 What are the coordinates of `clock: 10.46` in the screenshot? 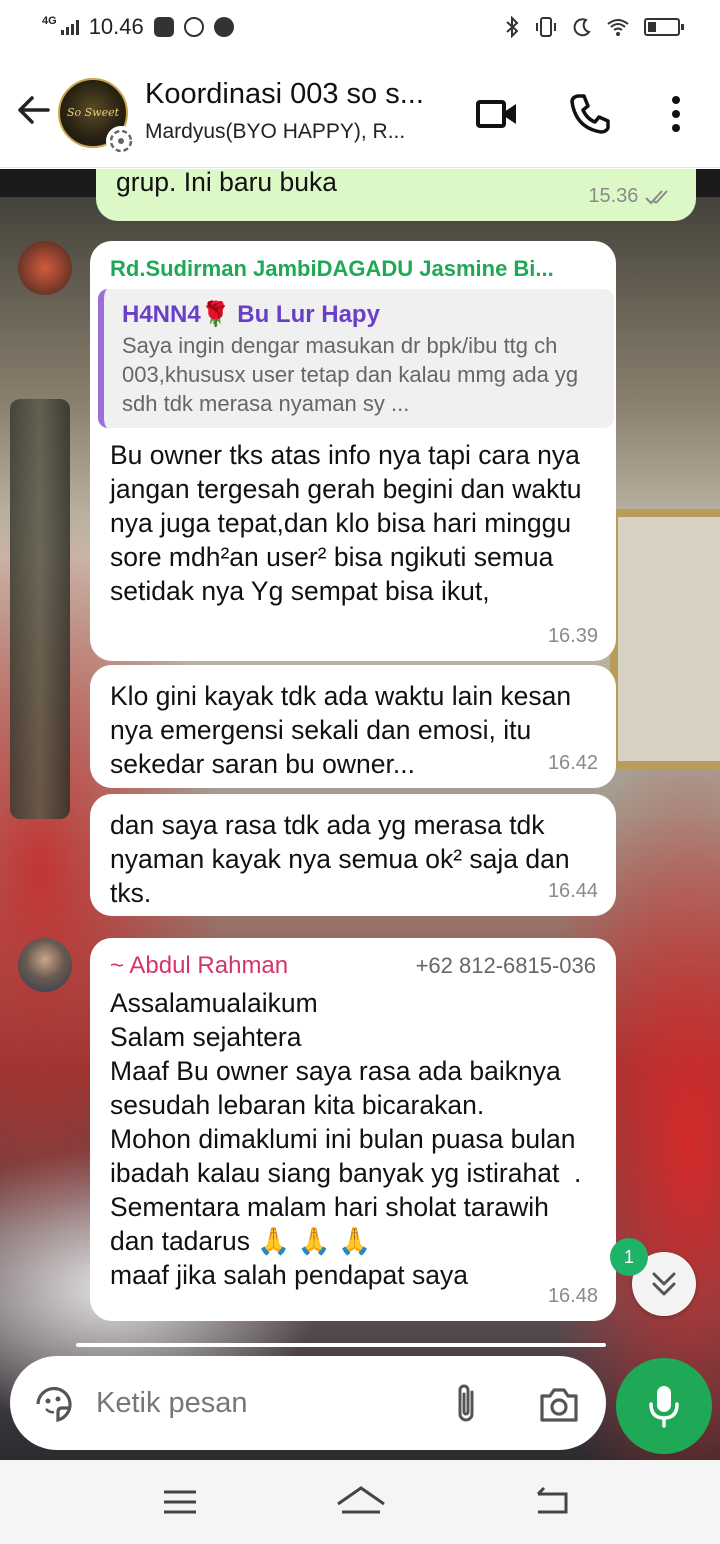 It's located at (116, 26).